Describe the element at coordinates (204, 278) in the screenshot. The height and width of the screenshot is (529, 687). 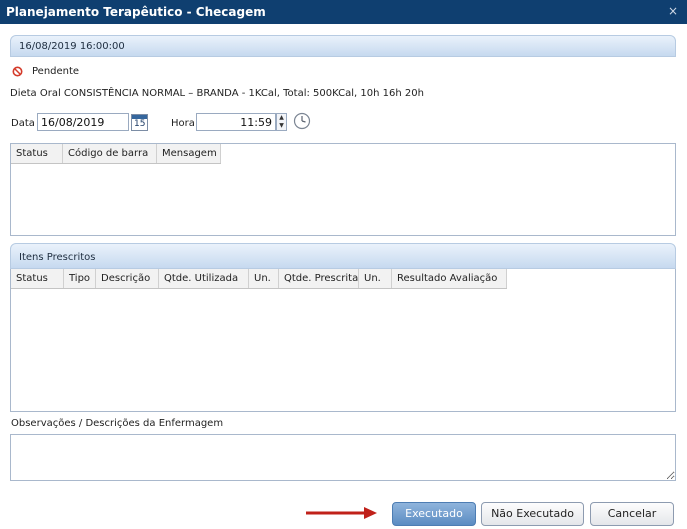
I see `column-header-qty-used: Qtde. Utilizada` at that location.